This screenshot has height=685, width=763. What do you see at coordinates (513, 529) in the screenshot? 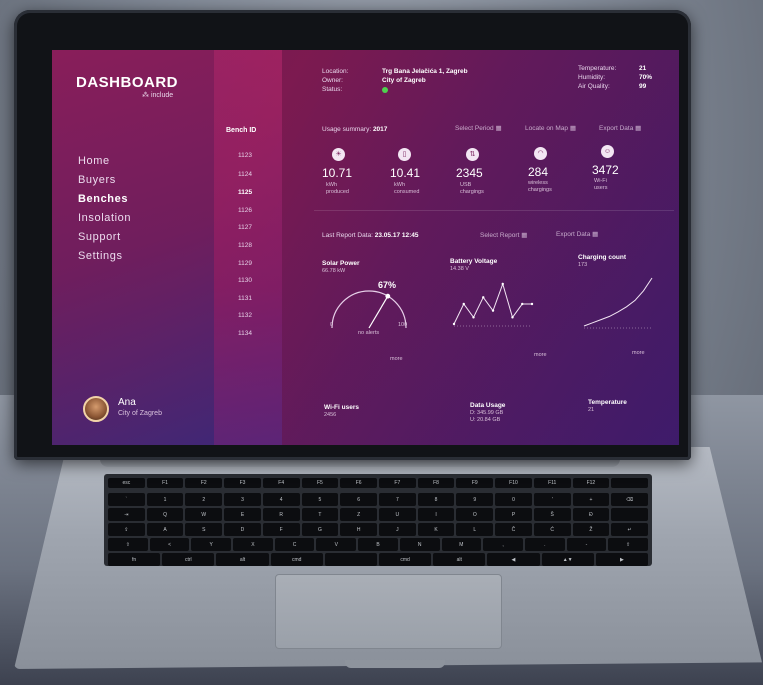
I see `keyboard-key: Č` at bounding box center [513, 529].